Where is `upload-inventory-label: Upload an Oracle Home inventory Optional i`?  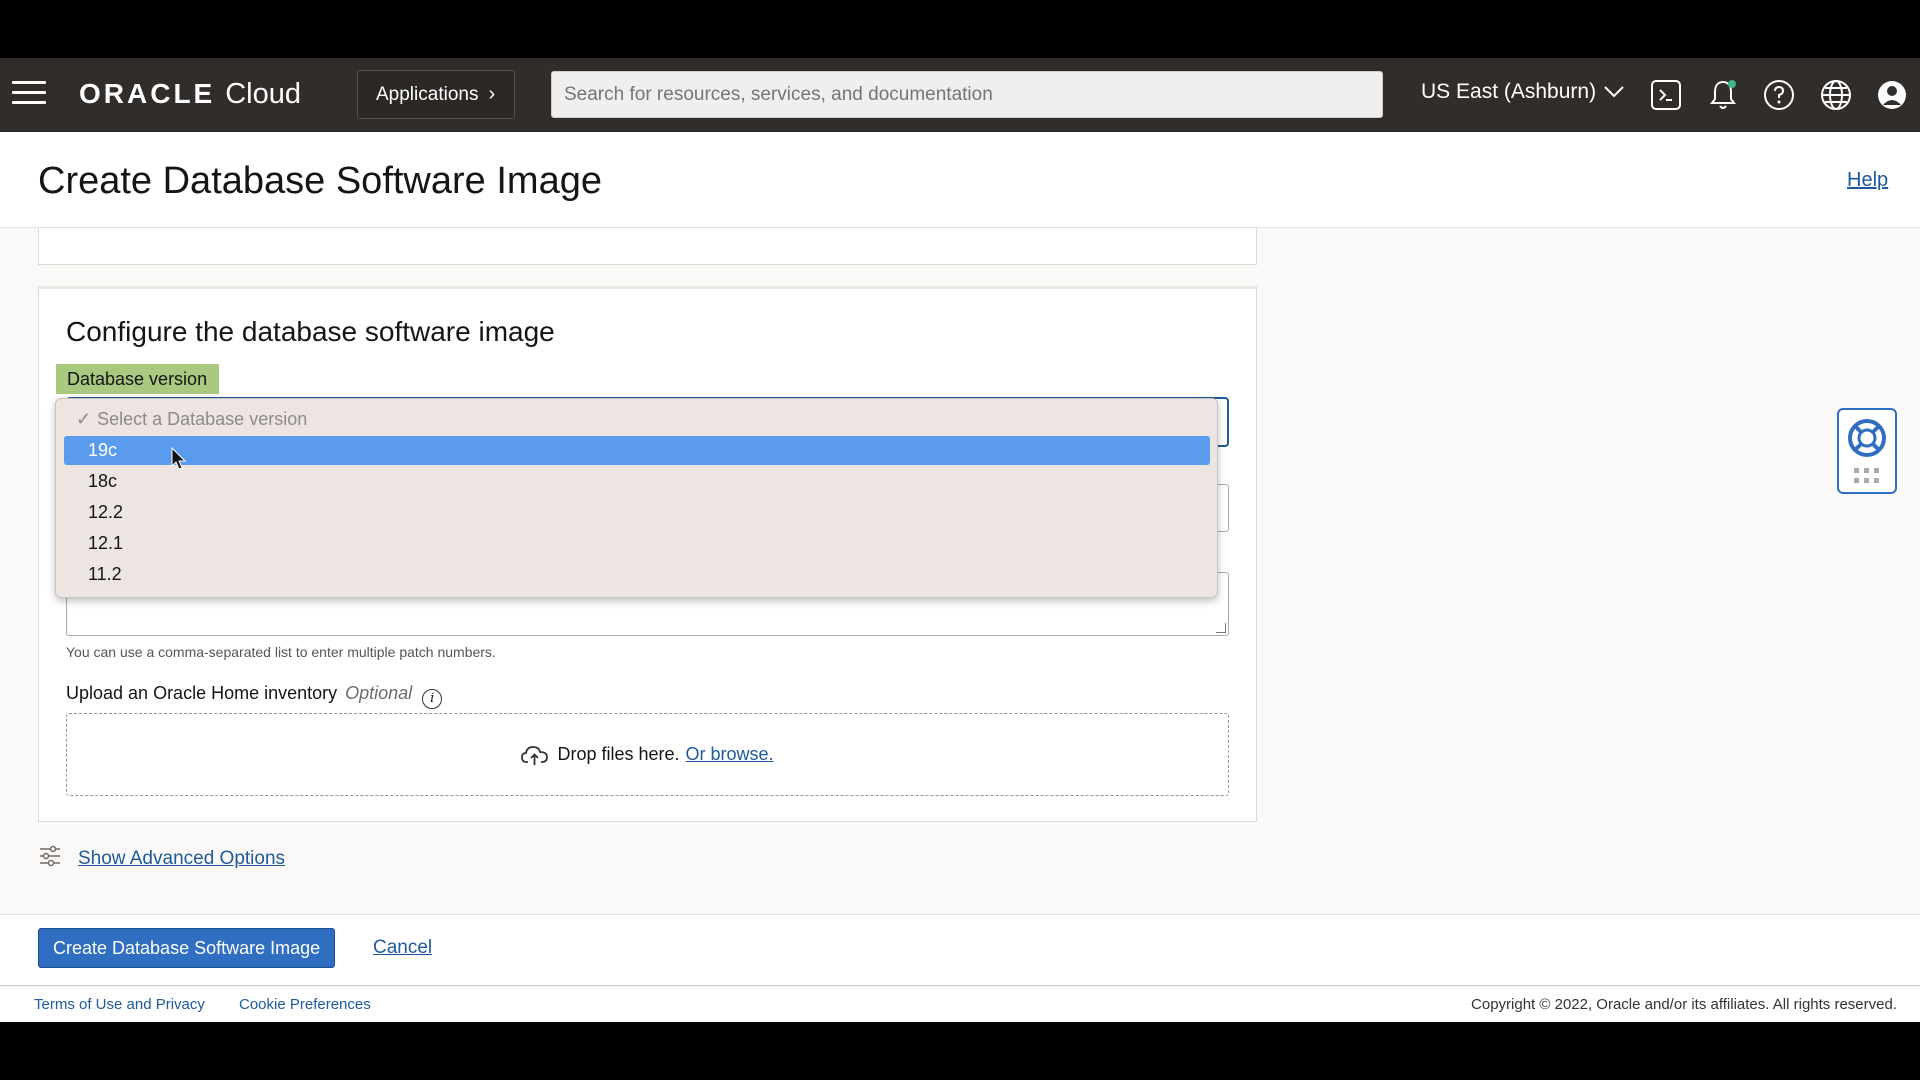 upload-inventory-label: Upload an Oracle Home inventory Optional i is located at coordinates (254, 696).